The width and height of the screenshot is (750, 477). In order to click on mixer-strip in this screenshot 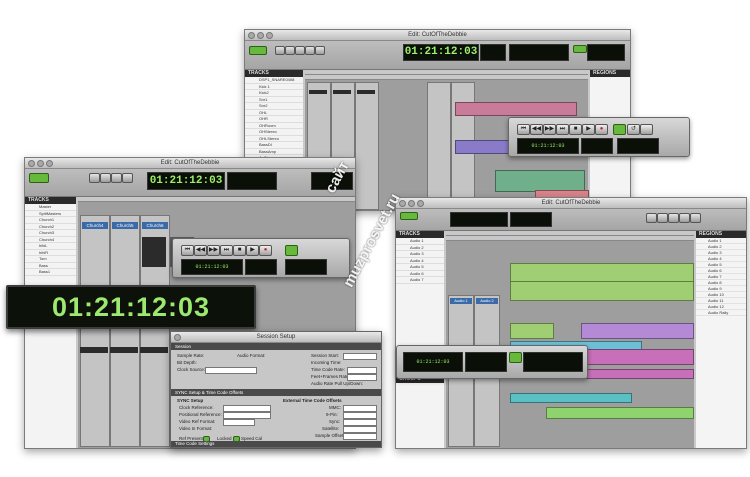, I will do `click(439, 146)`.